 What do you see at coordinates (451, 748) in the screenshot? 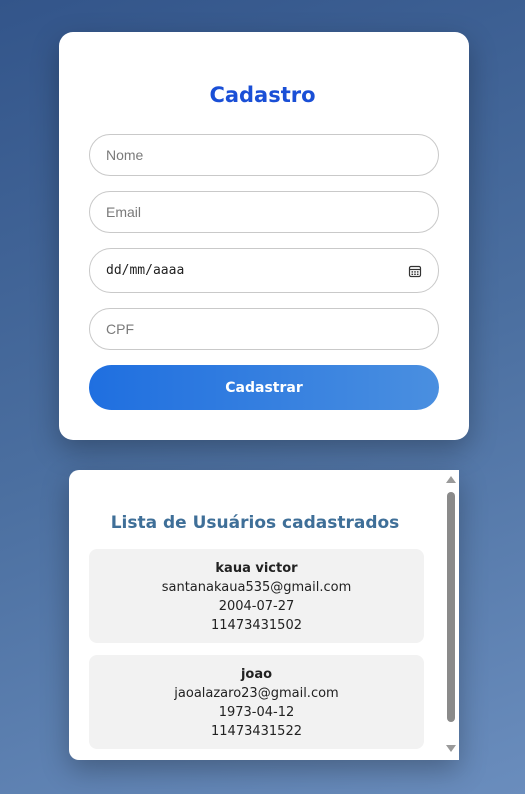
I see `scroll-down-arrow-icon` at bounding box center [451, 748].